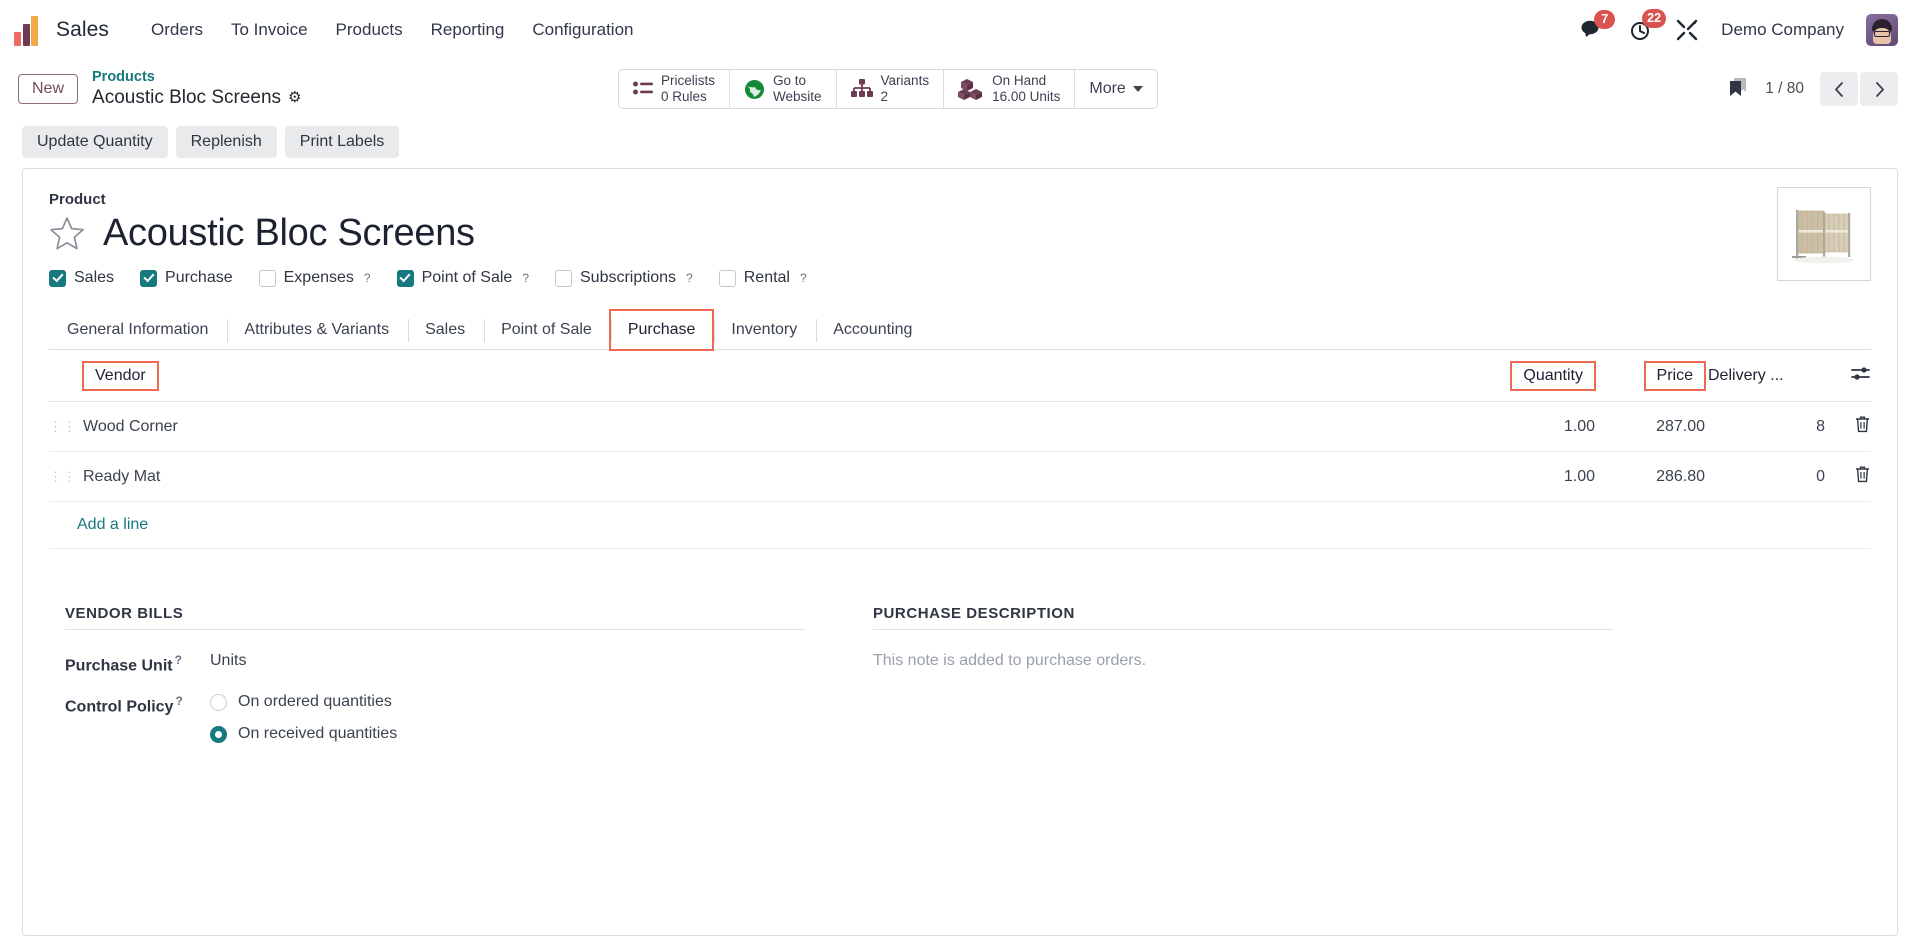 The height and width of the screenshot is (938, 1920). I want to click on radio-on-received-quantities-dot, so click(218, 734).